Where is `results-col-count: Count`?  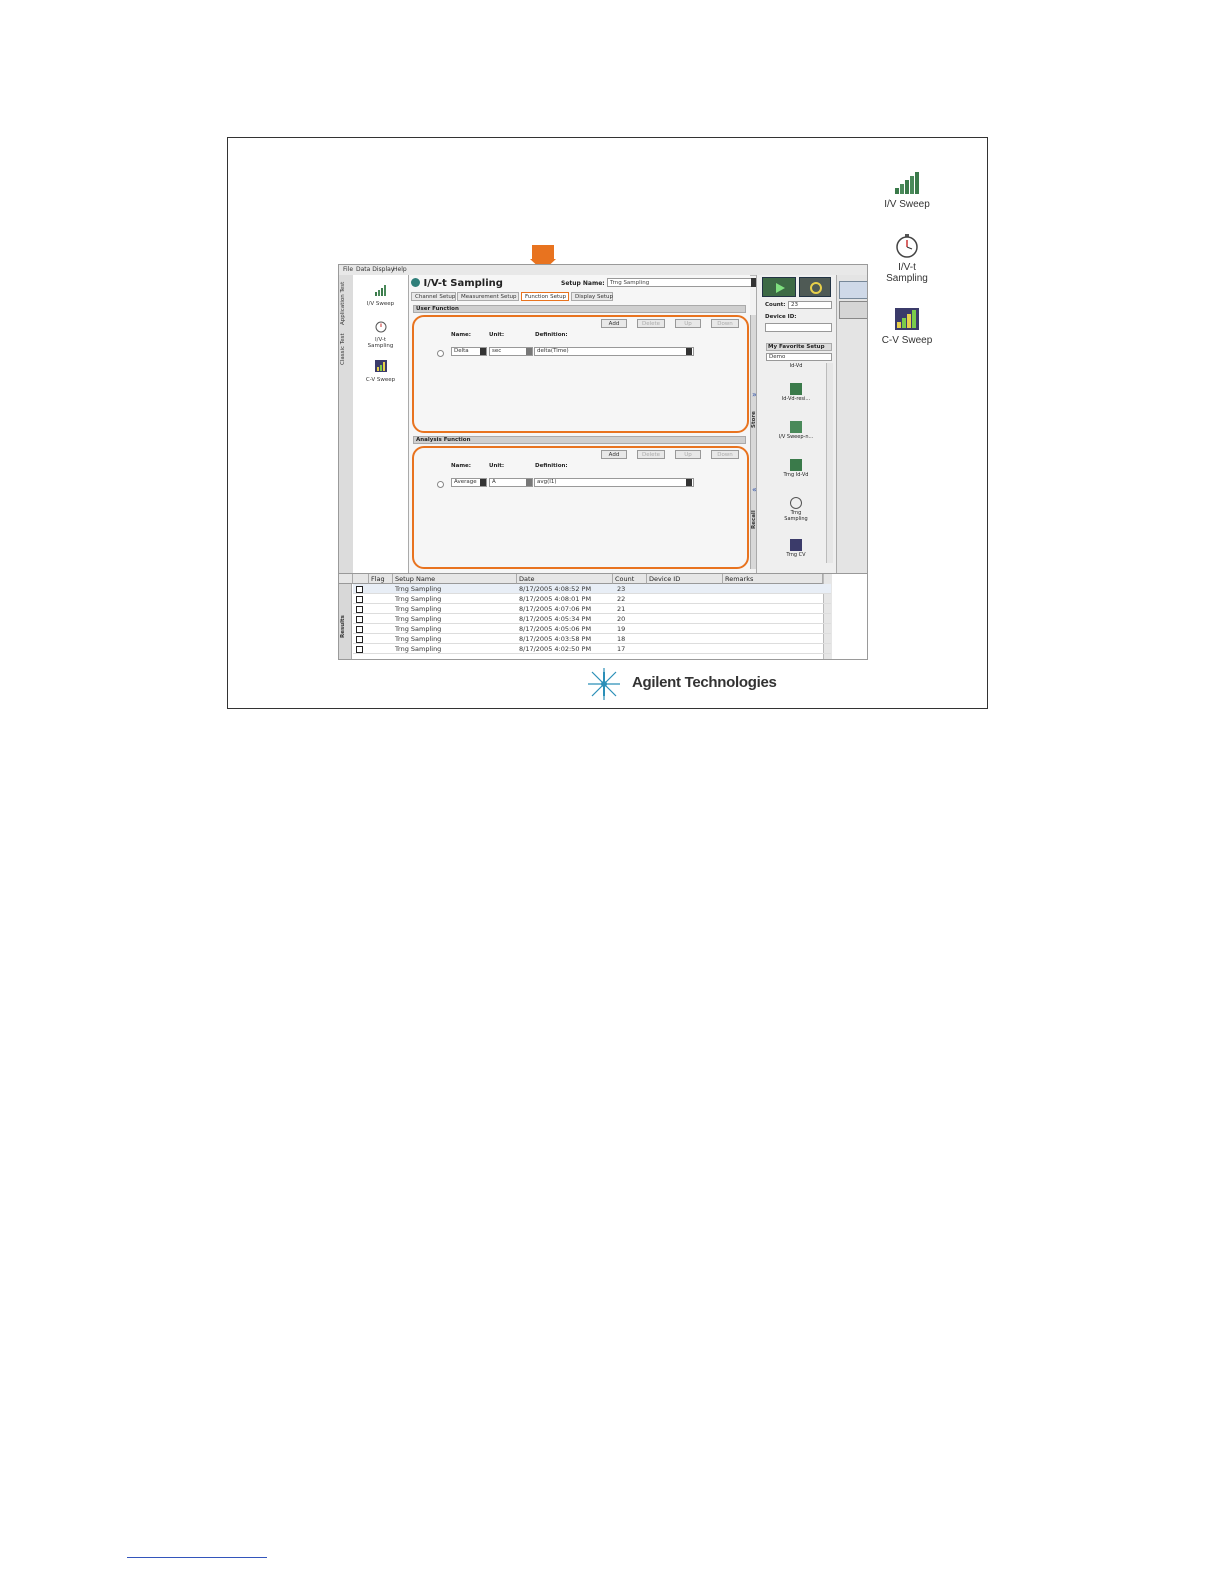 results-col-count: Count is located at coordinates (630, 579).